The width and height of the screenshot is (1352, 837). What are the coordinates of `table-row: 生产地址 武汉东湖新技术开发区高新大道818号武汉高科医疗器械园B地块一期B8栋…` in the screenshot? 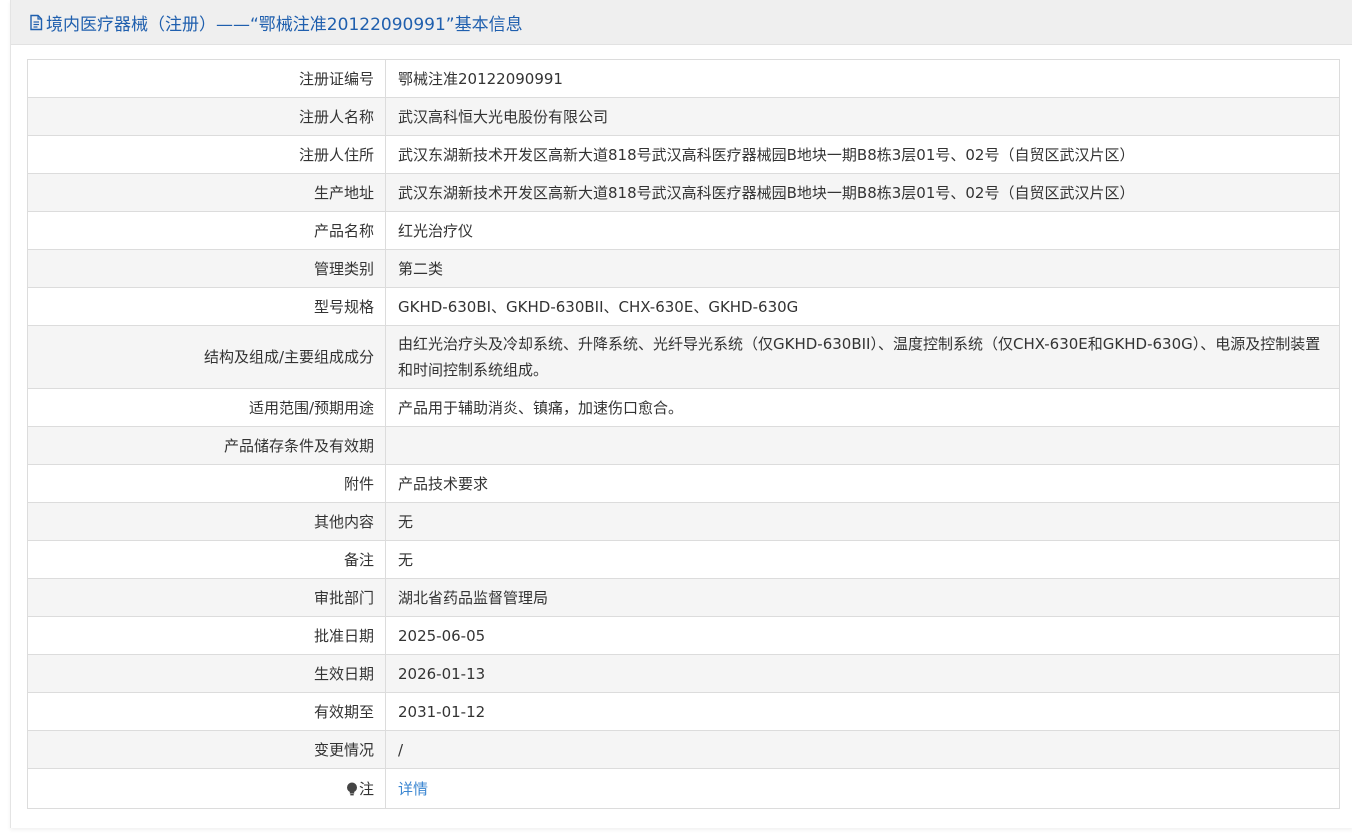 It's located at (683, 192).